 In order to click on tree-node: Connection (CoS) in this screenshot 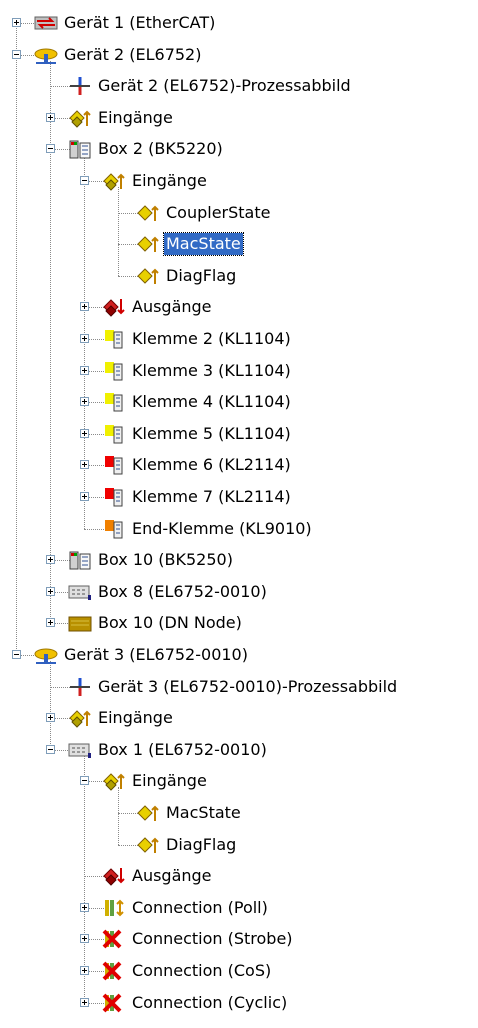, I will do `click(239, 971)`.